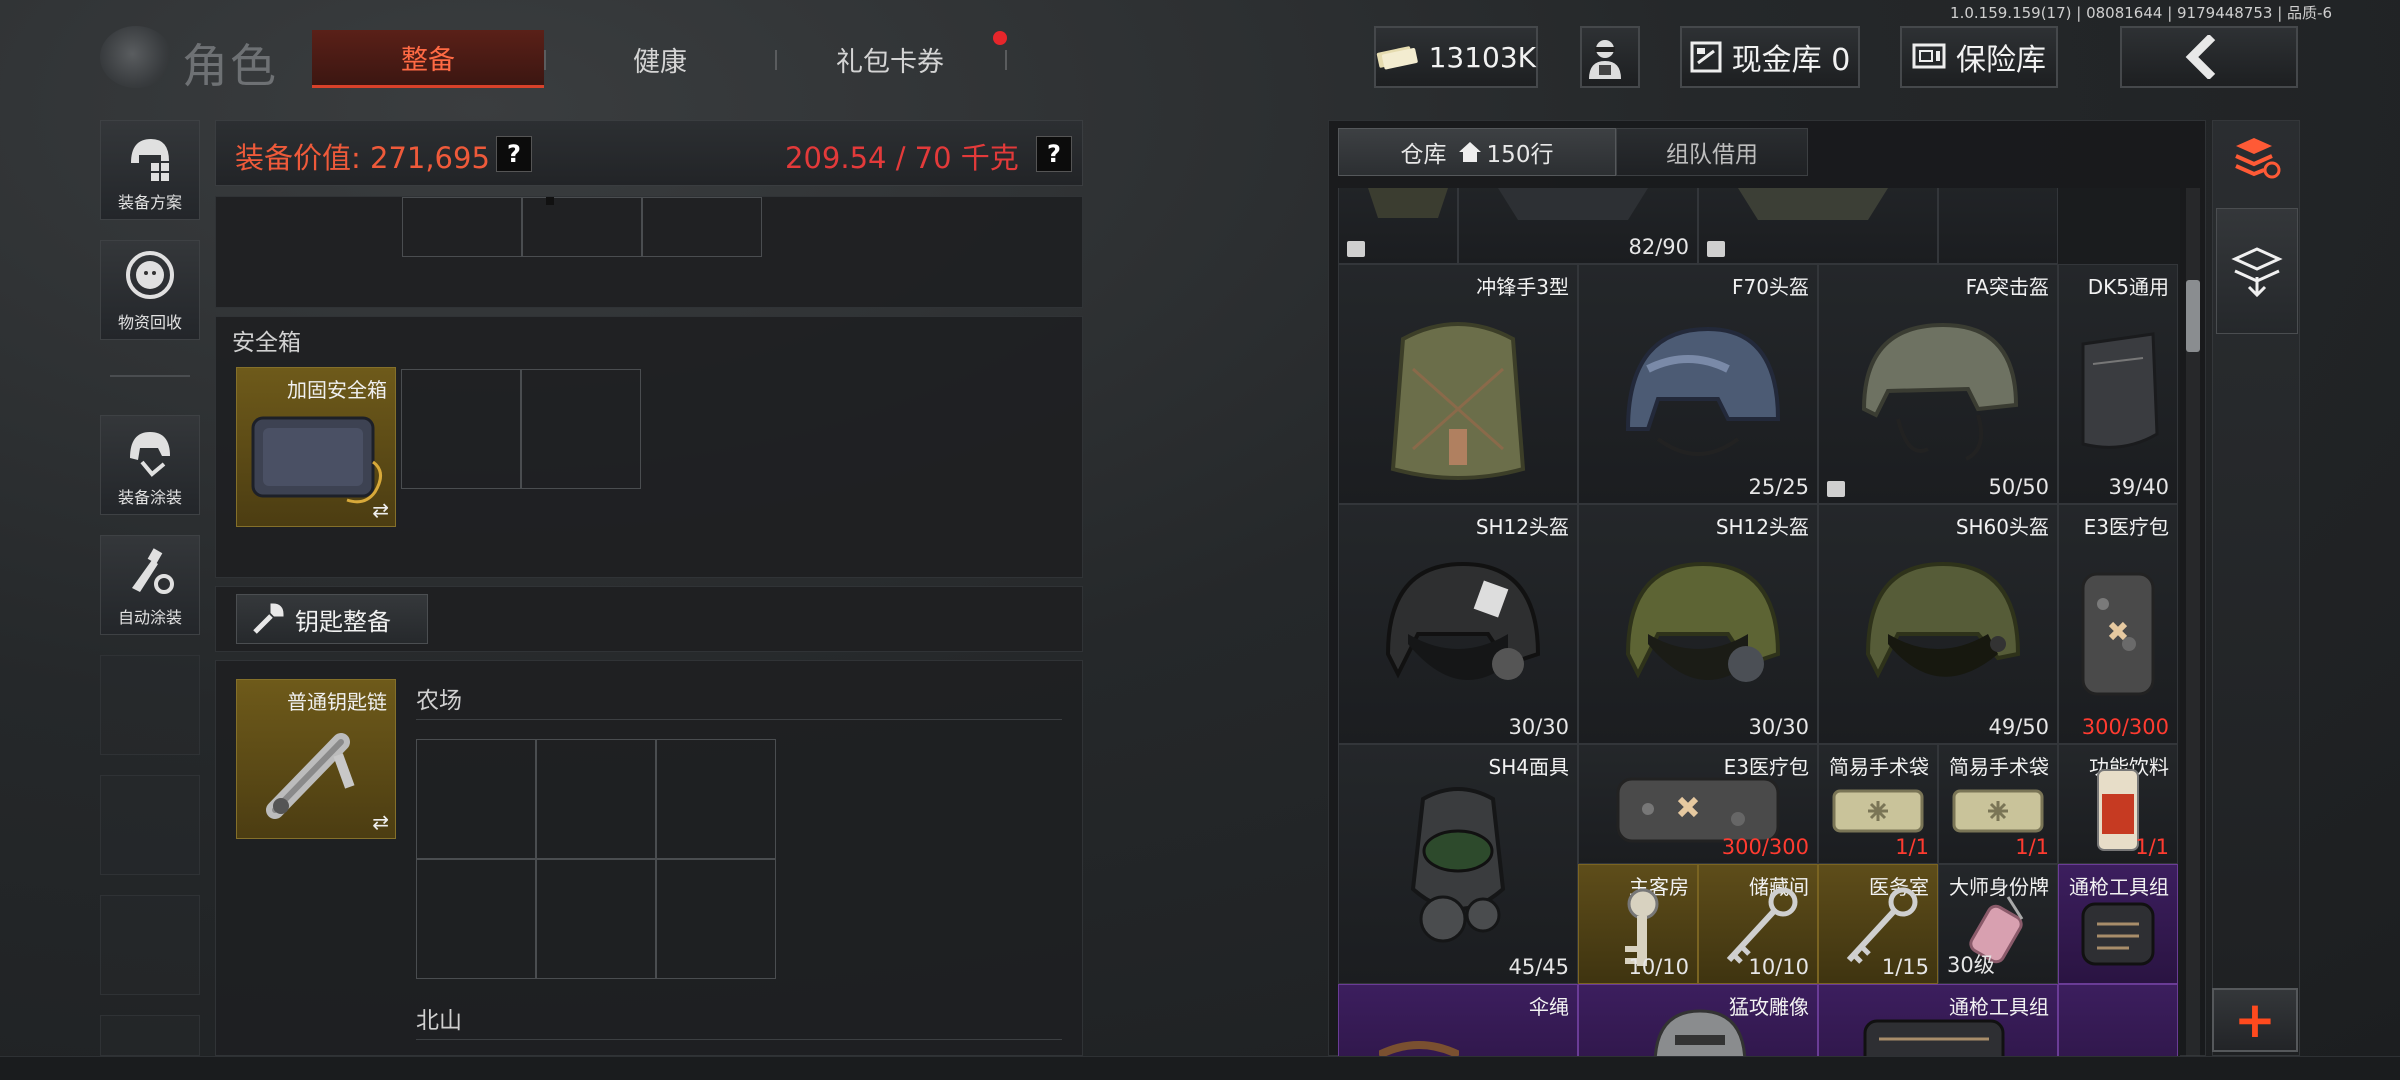 This screenshot has height=1080, width=2400. Describe the element at coordinates (149, 322) in the screenshot. I see `sidebar-item-label: 物资回收` at that location.